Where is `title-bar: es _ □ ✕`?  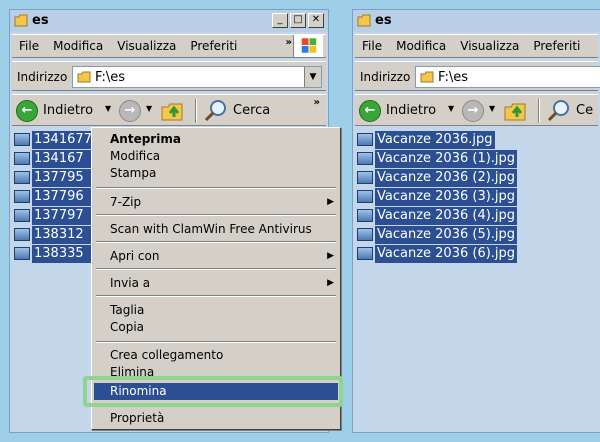 title-bar: es _ □ ✕ is located at coordinates (169, 21).